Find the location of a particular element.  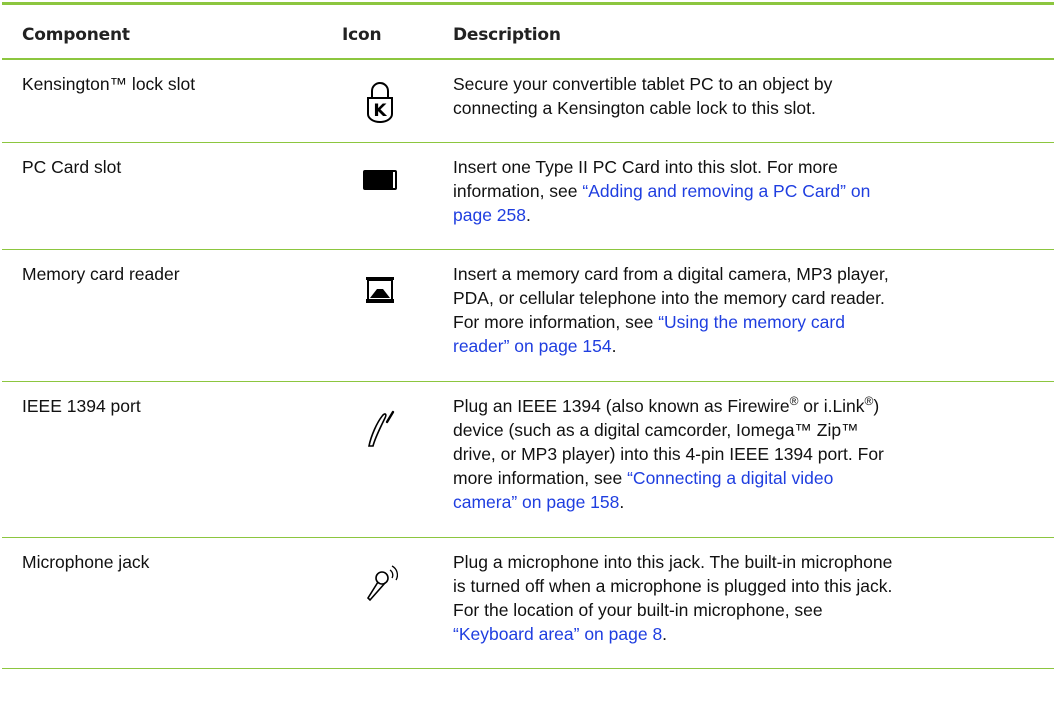

header-component: Component is located at coordinates (76, 35).